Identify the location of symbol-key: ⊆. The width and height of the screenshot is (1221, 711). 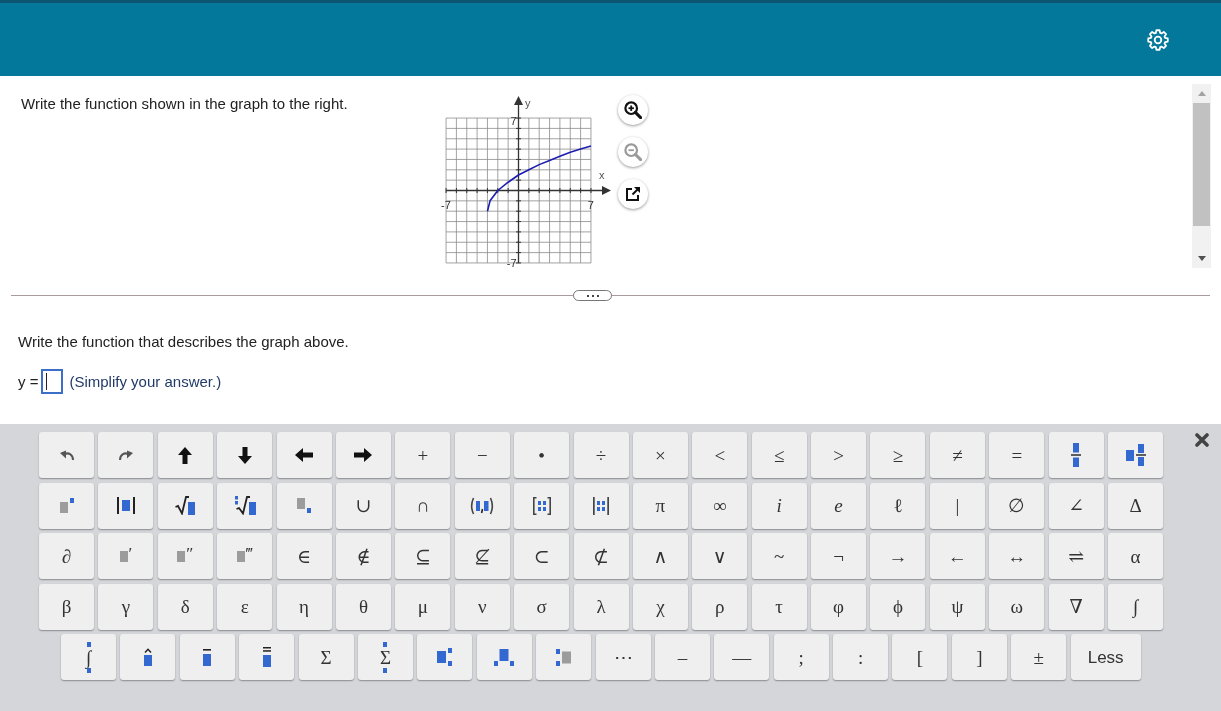
(423, 556).